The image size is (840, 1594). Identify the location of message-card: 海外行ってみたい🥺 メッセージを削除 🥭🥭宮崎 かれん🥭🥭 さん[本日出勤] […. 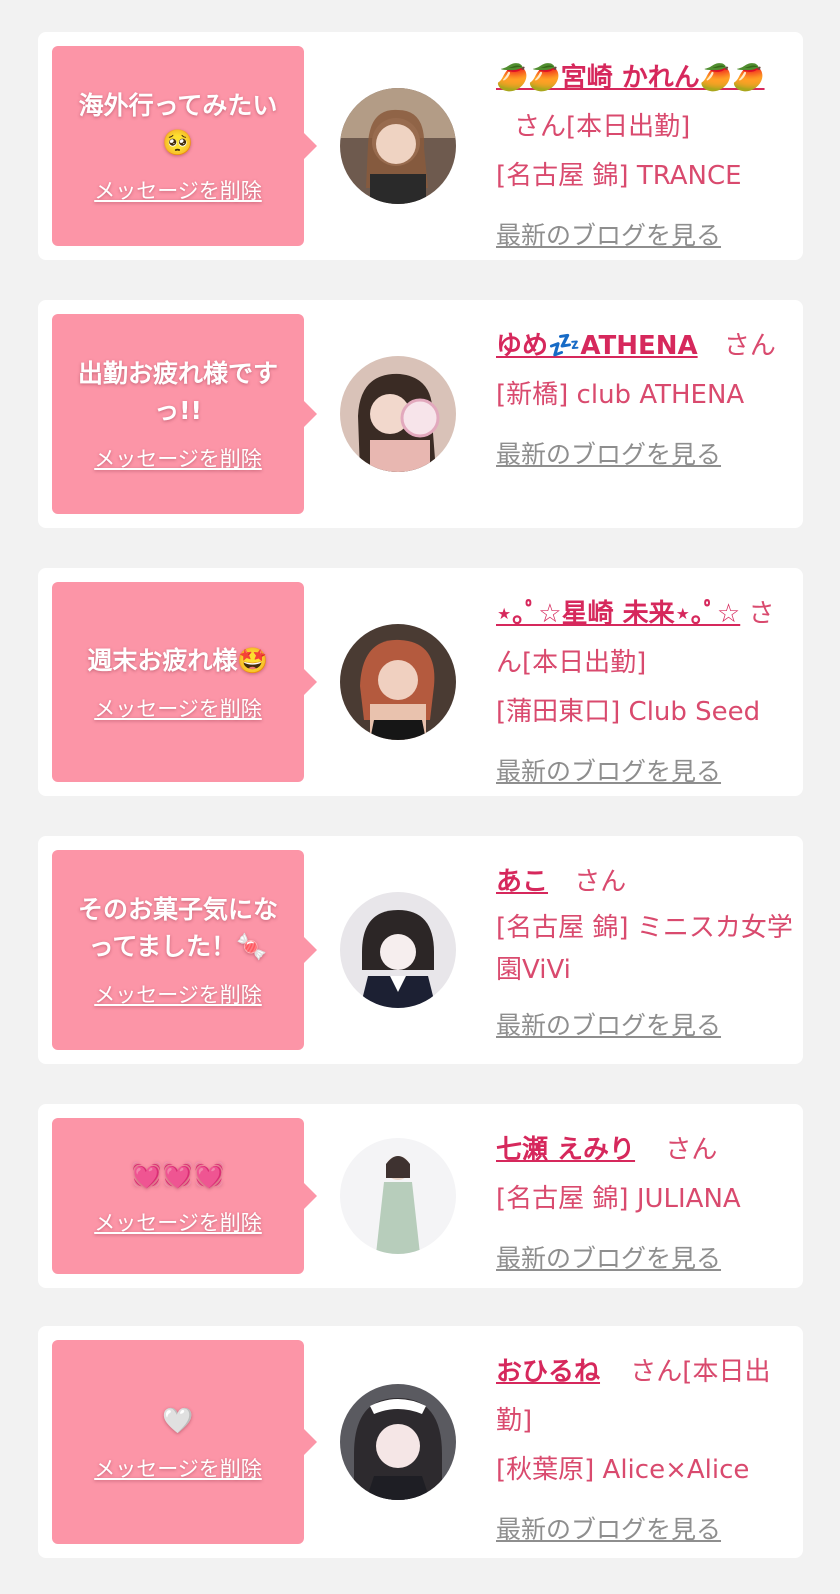
(420, 146).